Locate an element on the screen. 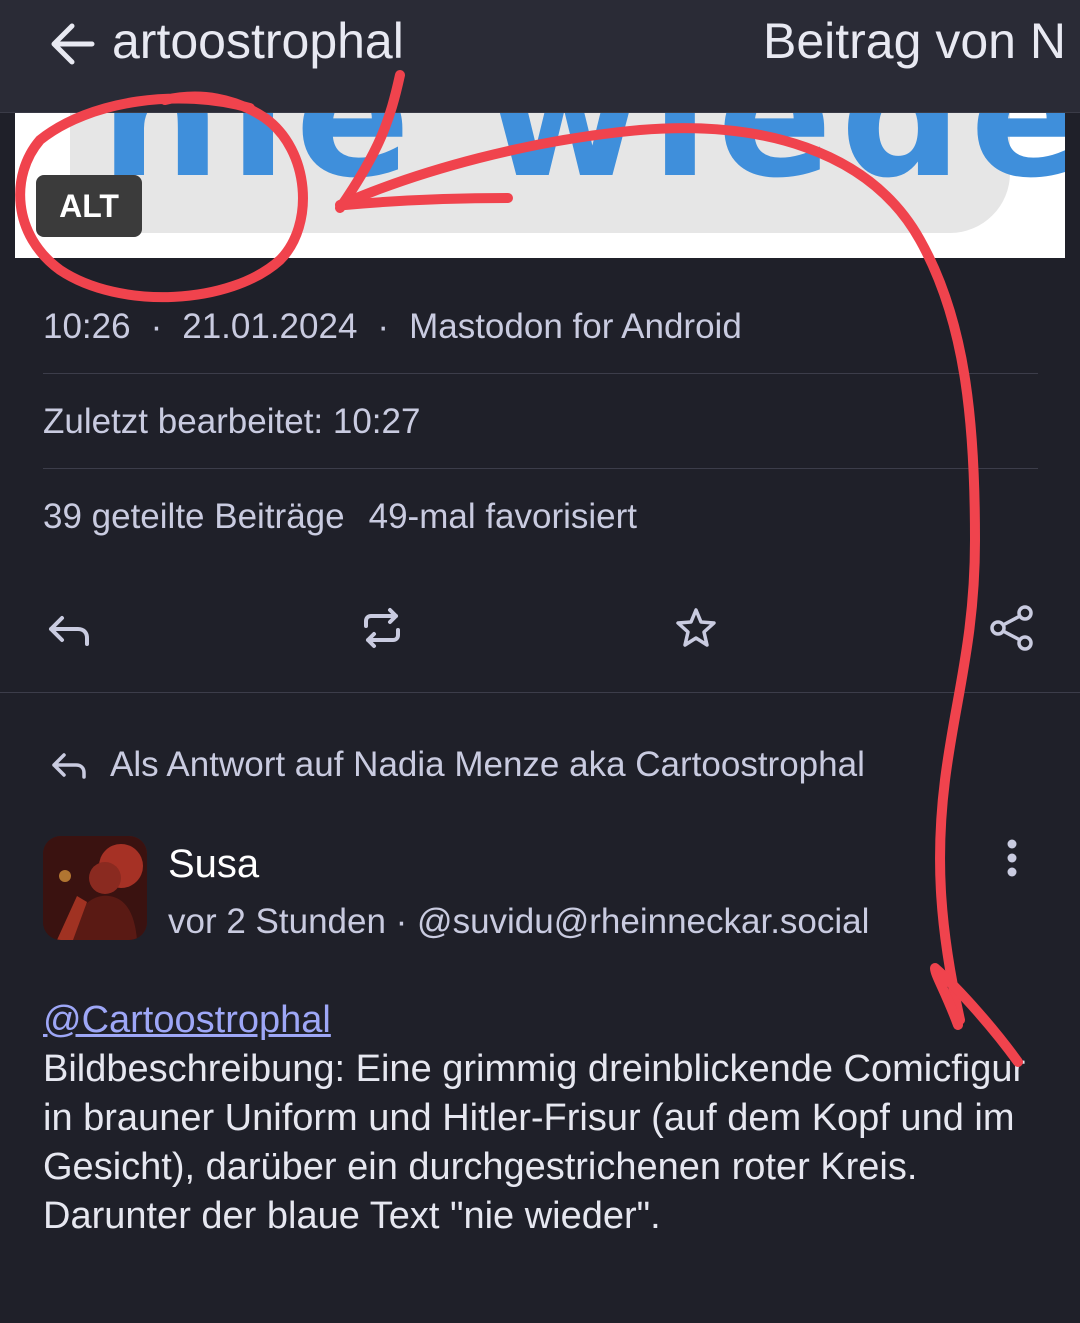  favorite-count: 49-mal favorisiert is located at coordinates (503, 516).